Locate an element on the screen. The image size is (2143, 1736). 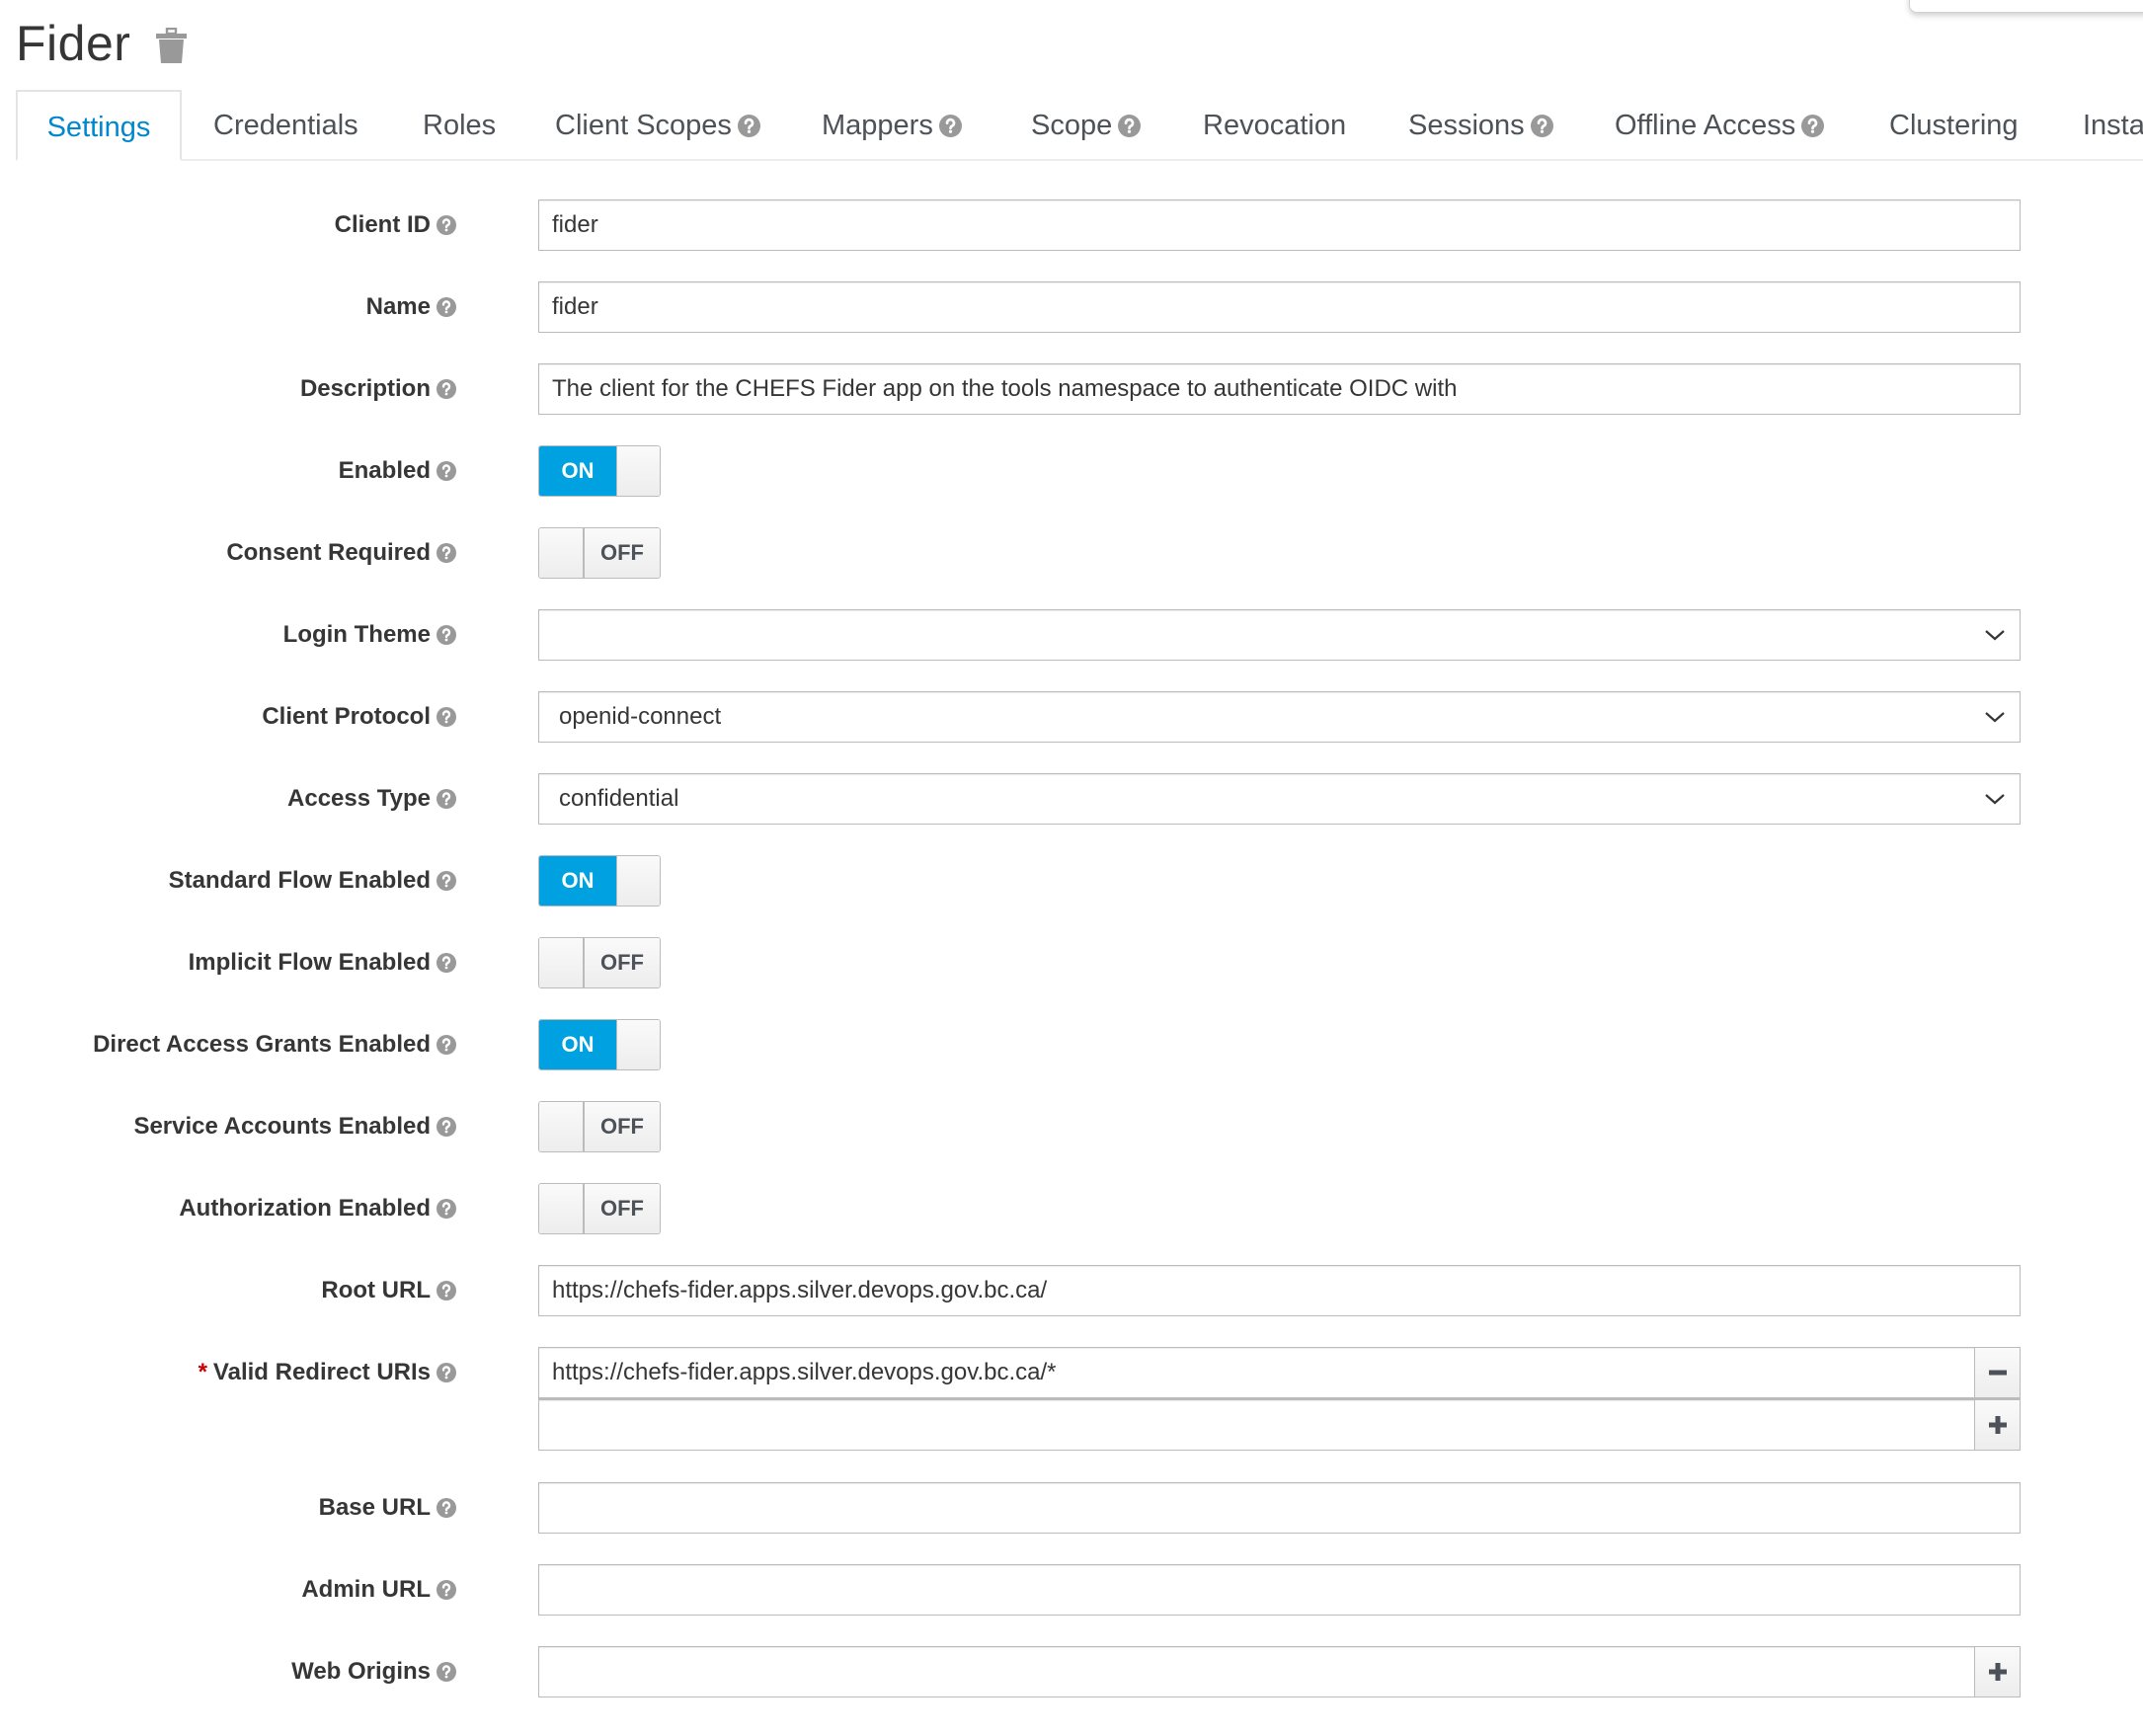
direct-access-label: Direct Access Grants Enabled is located at coordinates (274, 1044).